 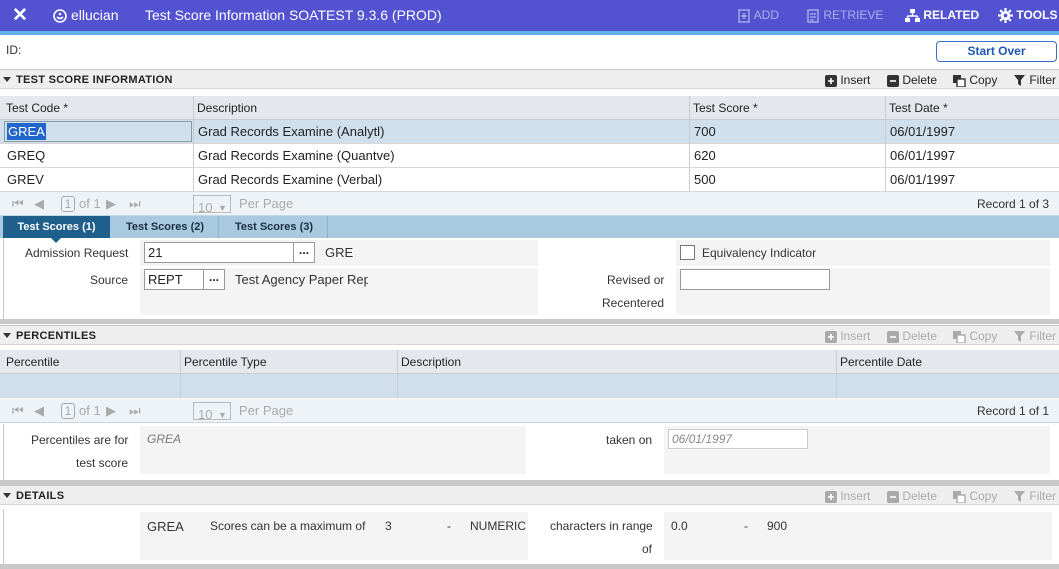 What do you see at coordinates (705, 156) in the screenshot?
I see `score-cell: 620` at bounding box center [705, 156].